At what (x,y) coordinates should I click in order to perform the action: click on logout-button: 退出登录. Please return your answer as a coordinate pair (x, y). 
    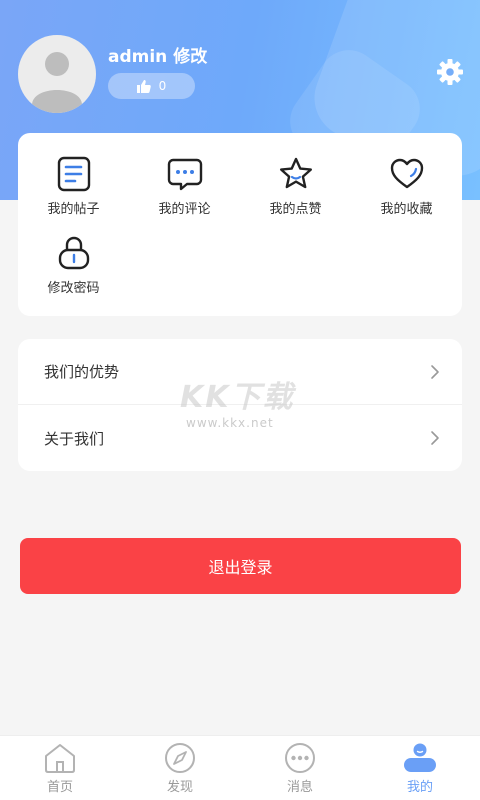
    Looking at the image, I should click on (240, 566).